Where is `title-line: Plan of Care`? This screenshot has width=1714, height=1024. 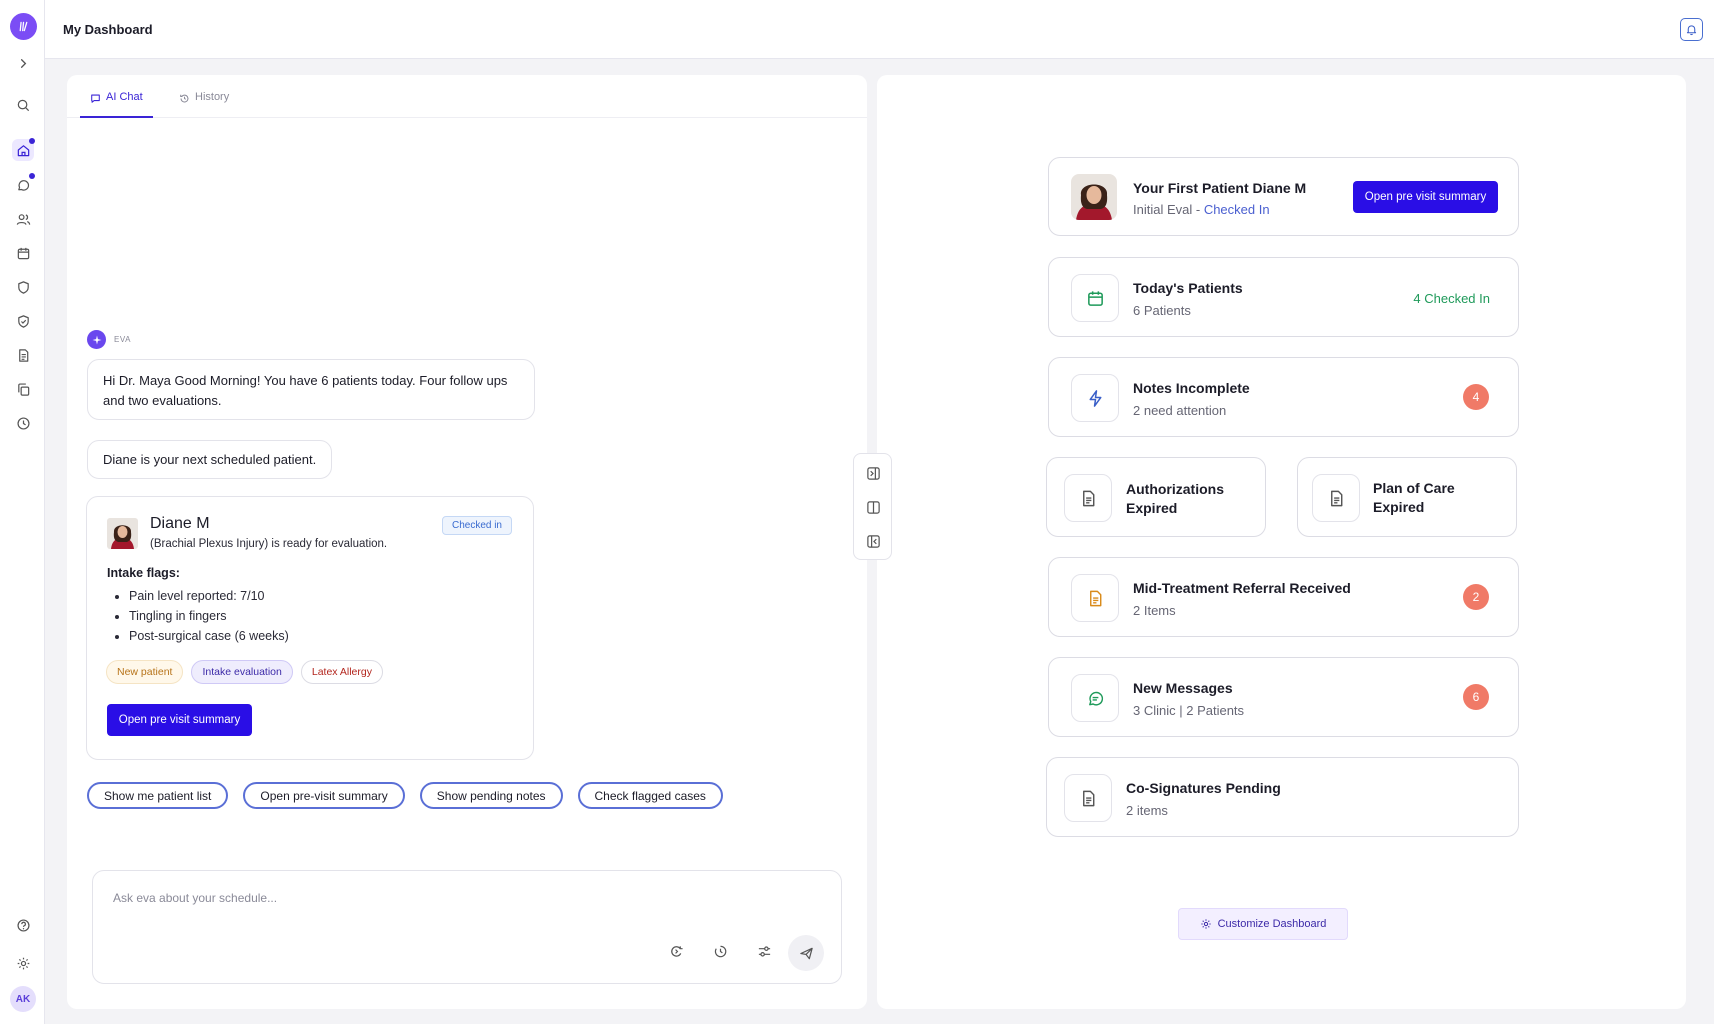 title-line: Plan of Care is located at coordinates (1414, 488).